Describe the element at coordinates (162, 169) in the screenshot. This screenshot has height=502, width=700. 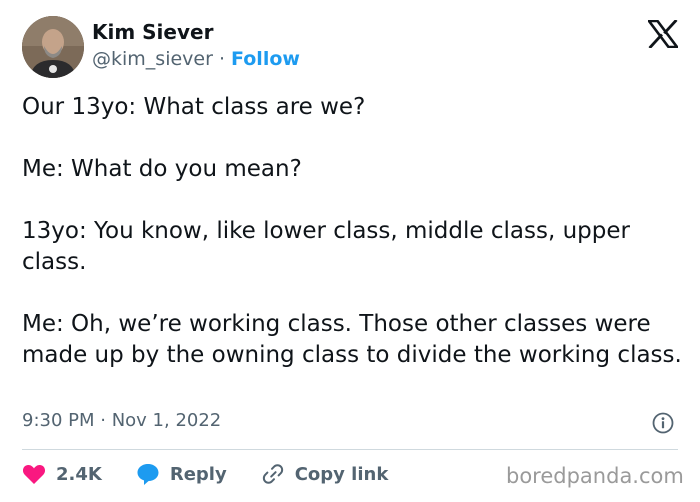
I see `tweet-paragraph: Me: What do you mean?` at that location.